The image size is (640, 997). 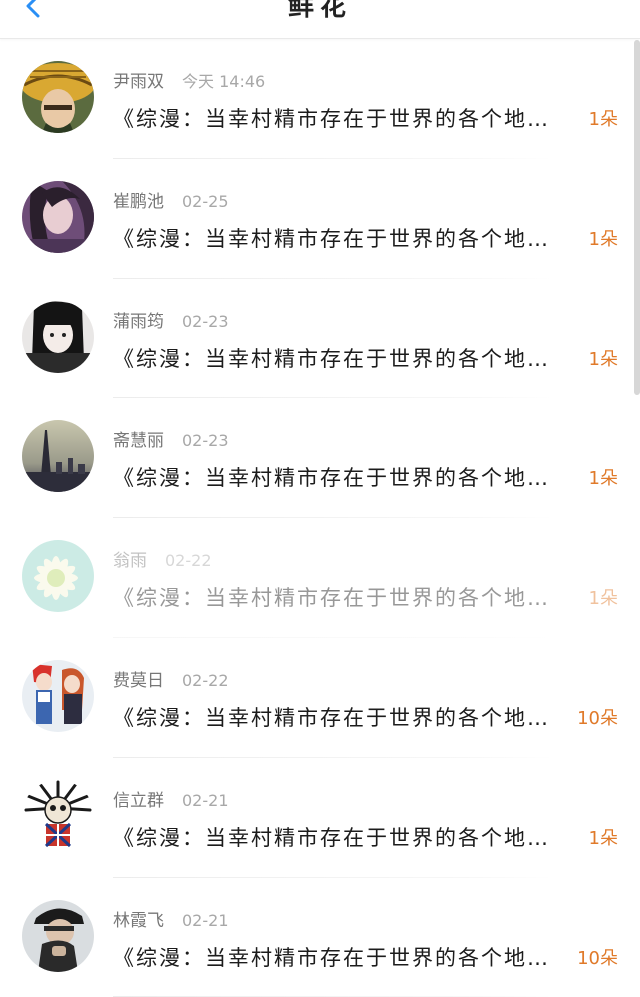 I want to click on sender-name: 费莫日, so click(x=138, y=680).